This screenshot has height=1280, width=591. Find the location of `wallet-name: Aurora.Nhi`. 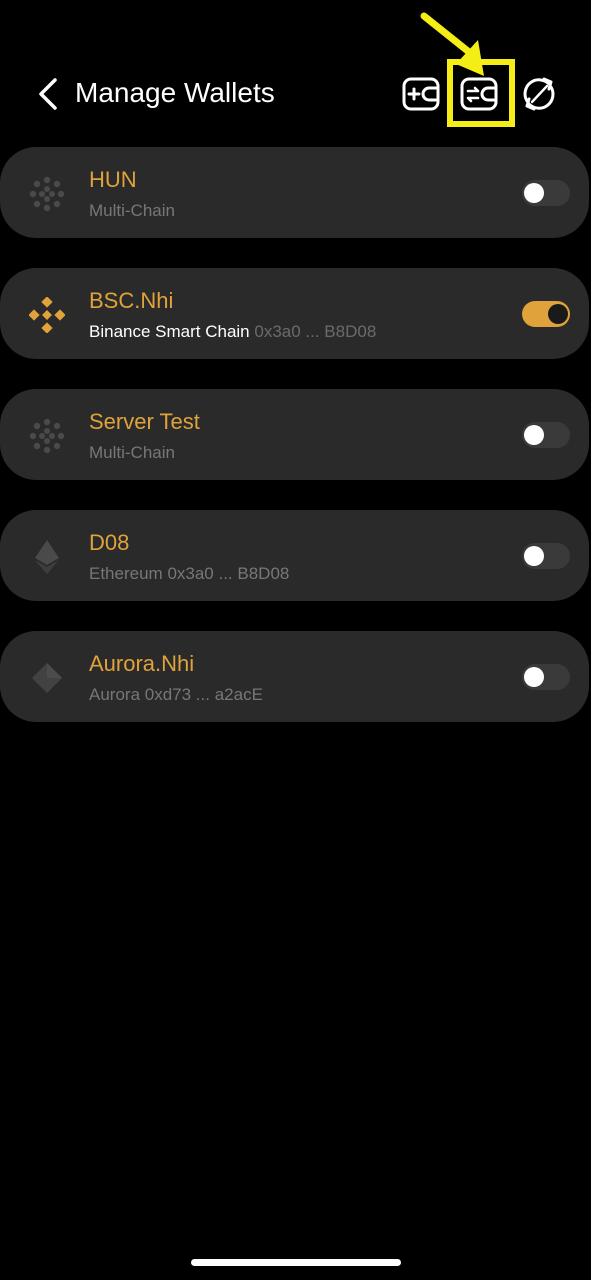

wallet-name: Aurora.Nhi is located at coordinates (142, 663).